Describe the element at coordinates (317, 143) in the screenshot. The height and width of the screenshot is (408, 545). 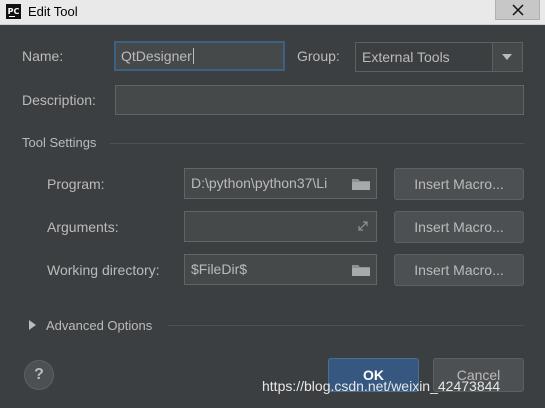
I see `tool-settings-divider` at that location.